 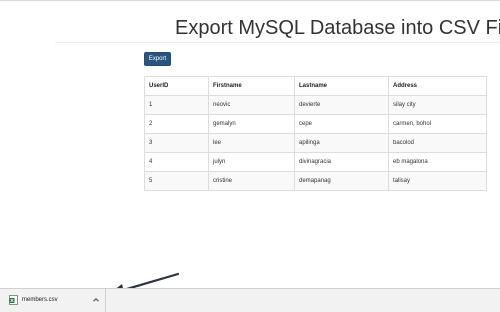 What do you see at coordinates (341, 86) in the screenshot?
I see `column-header-lastname: Lastname` at bounding box center [341, 86].